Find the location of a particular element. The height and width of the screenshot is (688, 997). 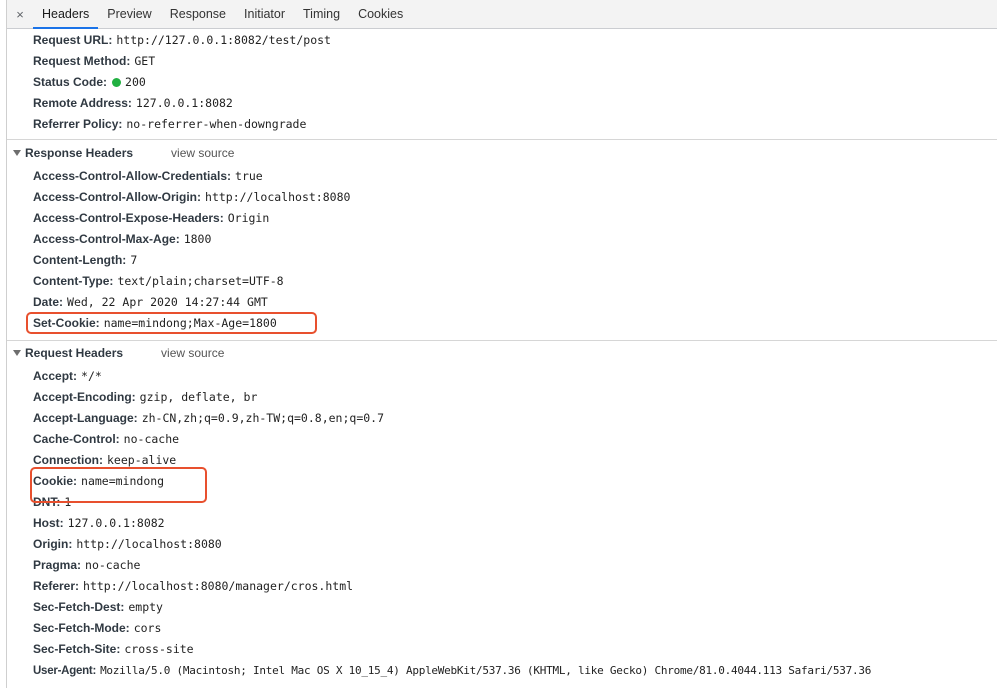

header-key: Host: is located at coordinates (48, 523).